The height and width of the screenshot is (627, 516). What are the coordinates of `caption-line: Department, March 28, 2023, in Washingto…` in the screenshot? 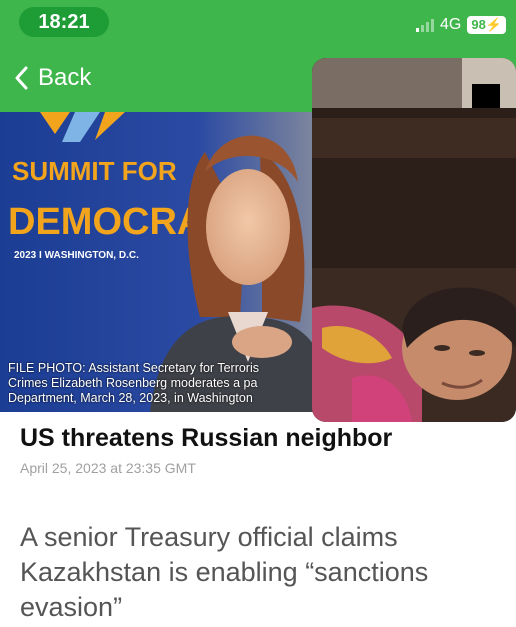 It's located at (130, 398).